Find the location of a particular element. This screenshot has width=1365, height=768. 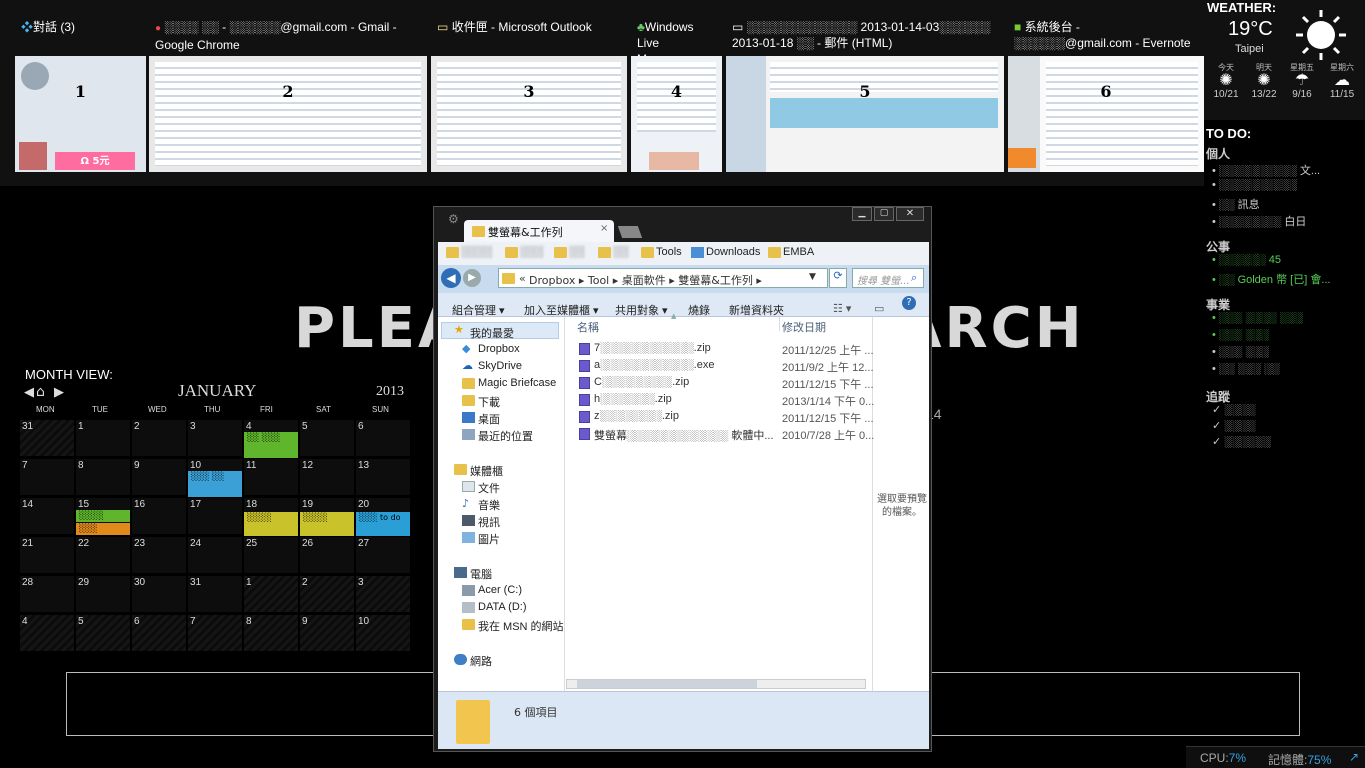

nav-libraries: 媒體櫃 is located at coordinates (486, 471).